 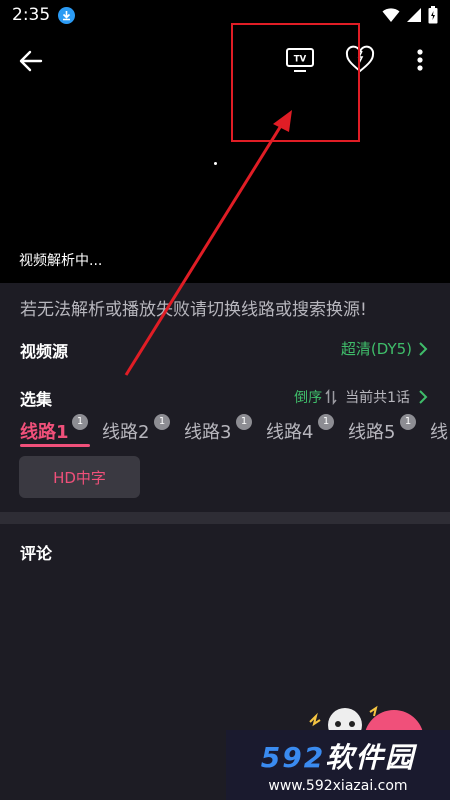 What do you see at coordinates (290, 432) in the screenshot?
I see `line-tab-label: 线路4` at bounding box center [290, 432].